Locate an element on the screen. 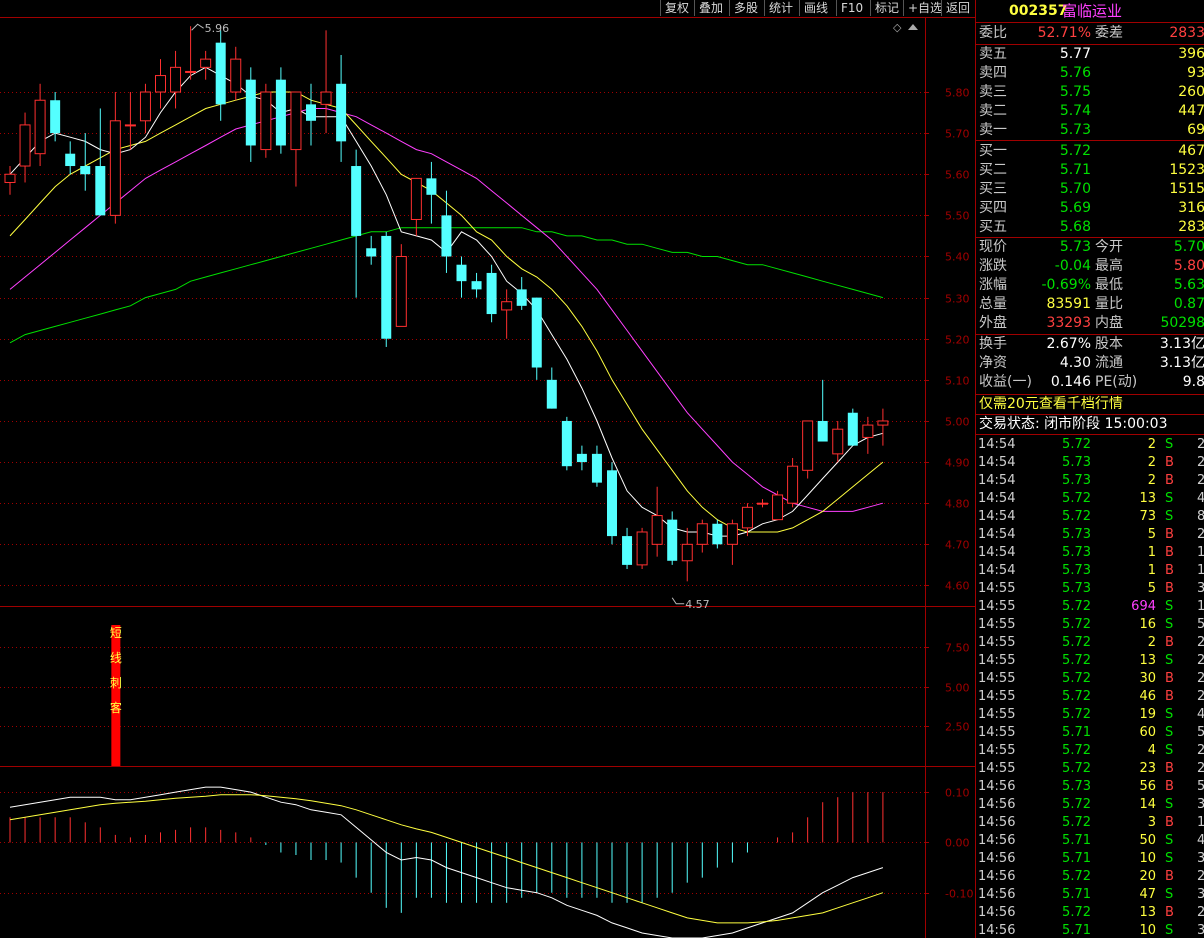 This screenshot has height=938, width=1204. tick-time: 14:54 is located at coordinates (997, 498).